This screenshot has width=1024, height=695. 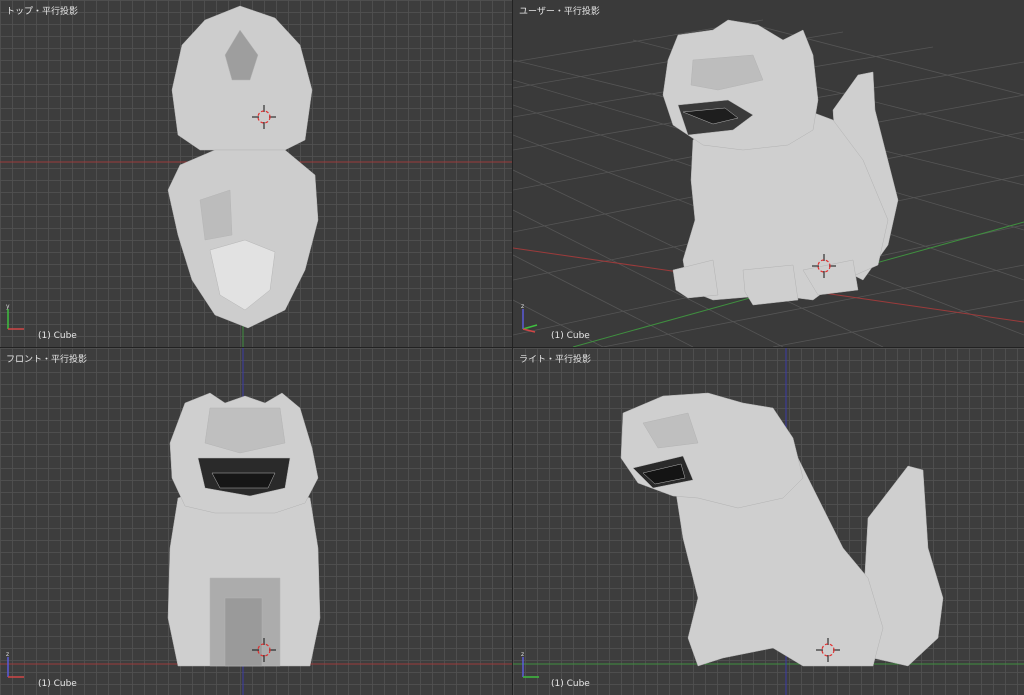 What do you see at coordinates (15, 316) in the screenshot?
I see `axis-gizmo: y` at bounding box center [15, 316].